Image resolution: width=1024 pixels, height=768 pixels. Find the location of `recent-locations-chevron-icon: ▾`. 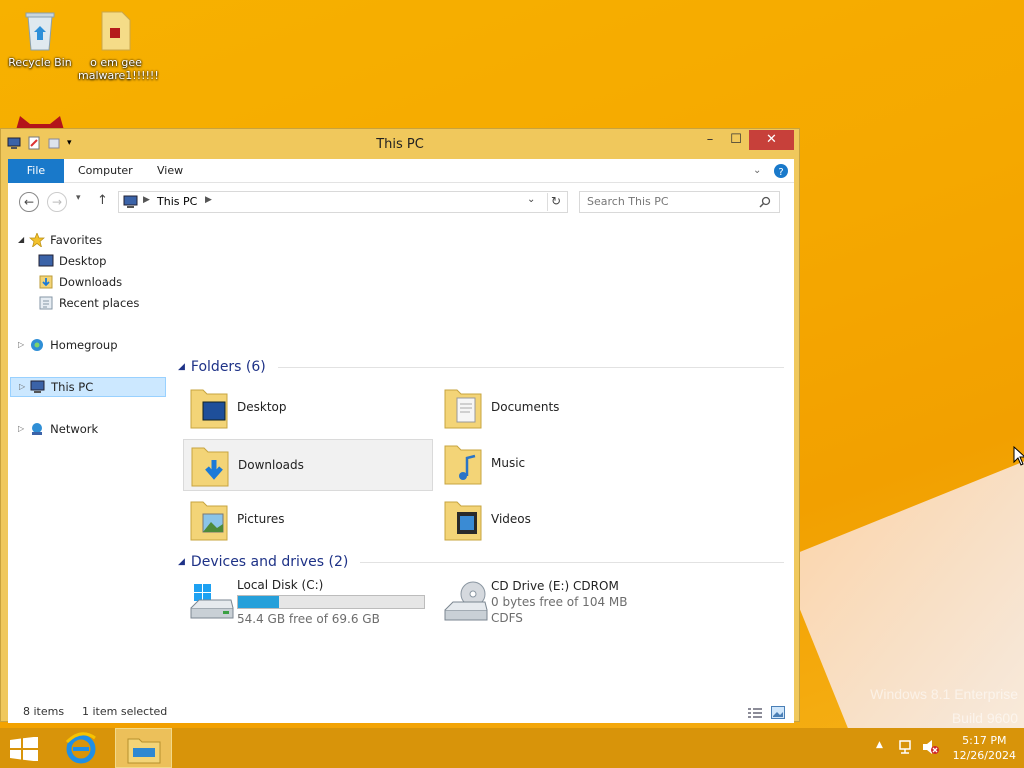

recent-locations-chevron-icon: ▾ is located at coordinates (78, 198).